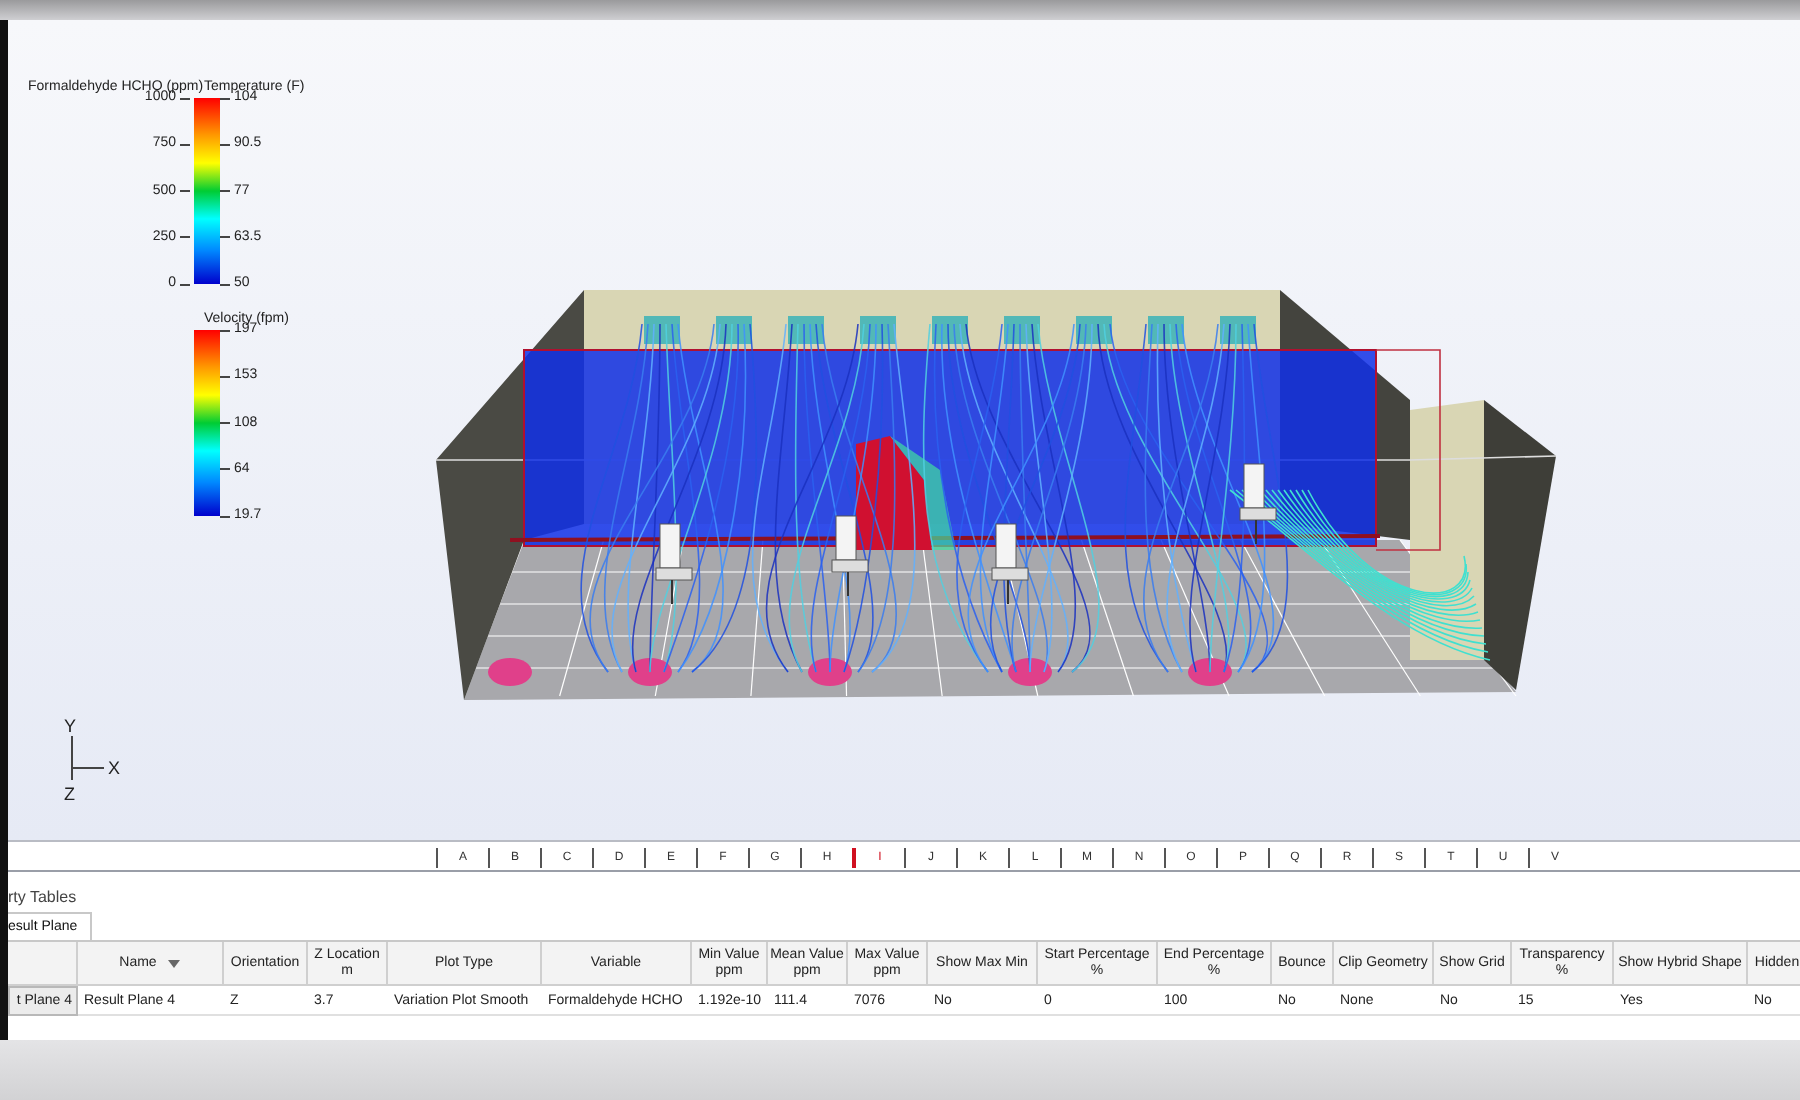 The width and height of the screenshot is (1800, 1100). I want to click on axis-label: Y, so click(70, 726).